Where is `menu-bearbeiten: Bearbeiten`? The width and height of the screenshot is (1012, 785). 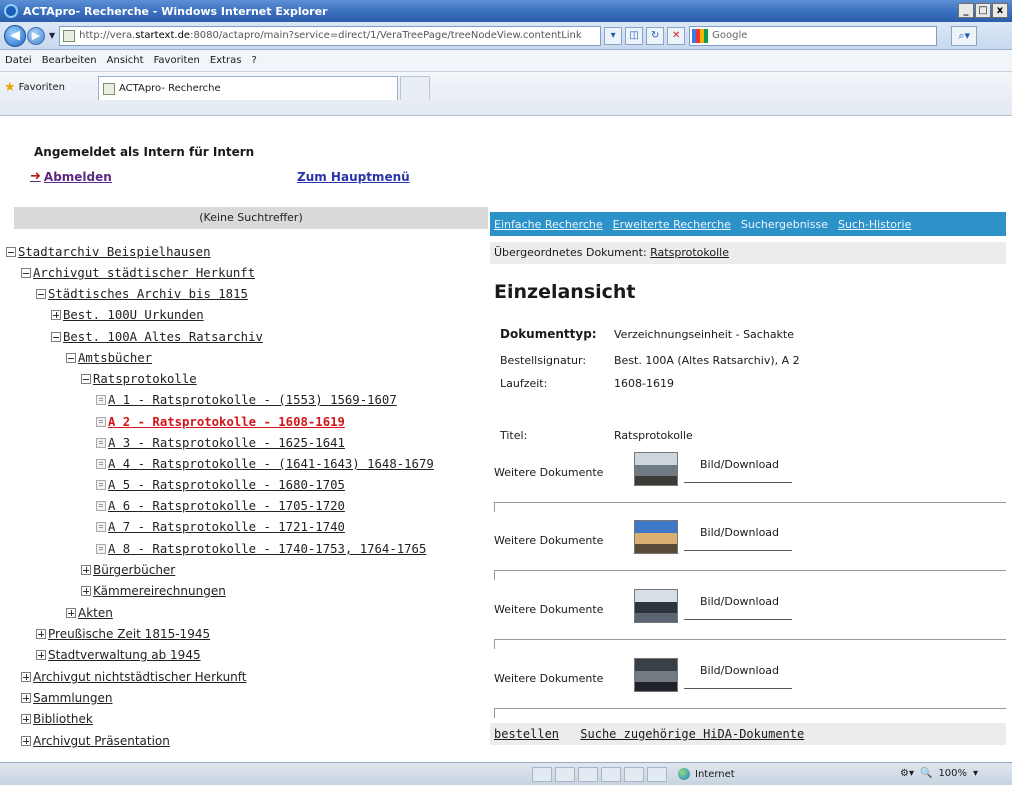 menu-bearbeiten: Bearbeiten is located at coordinates (69, 60).